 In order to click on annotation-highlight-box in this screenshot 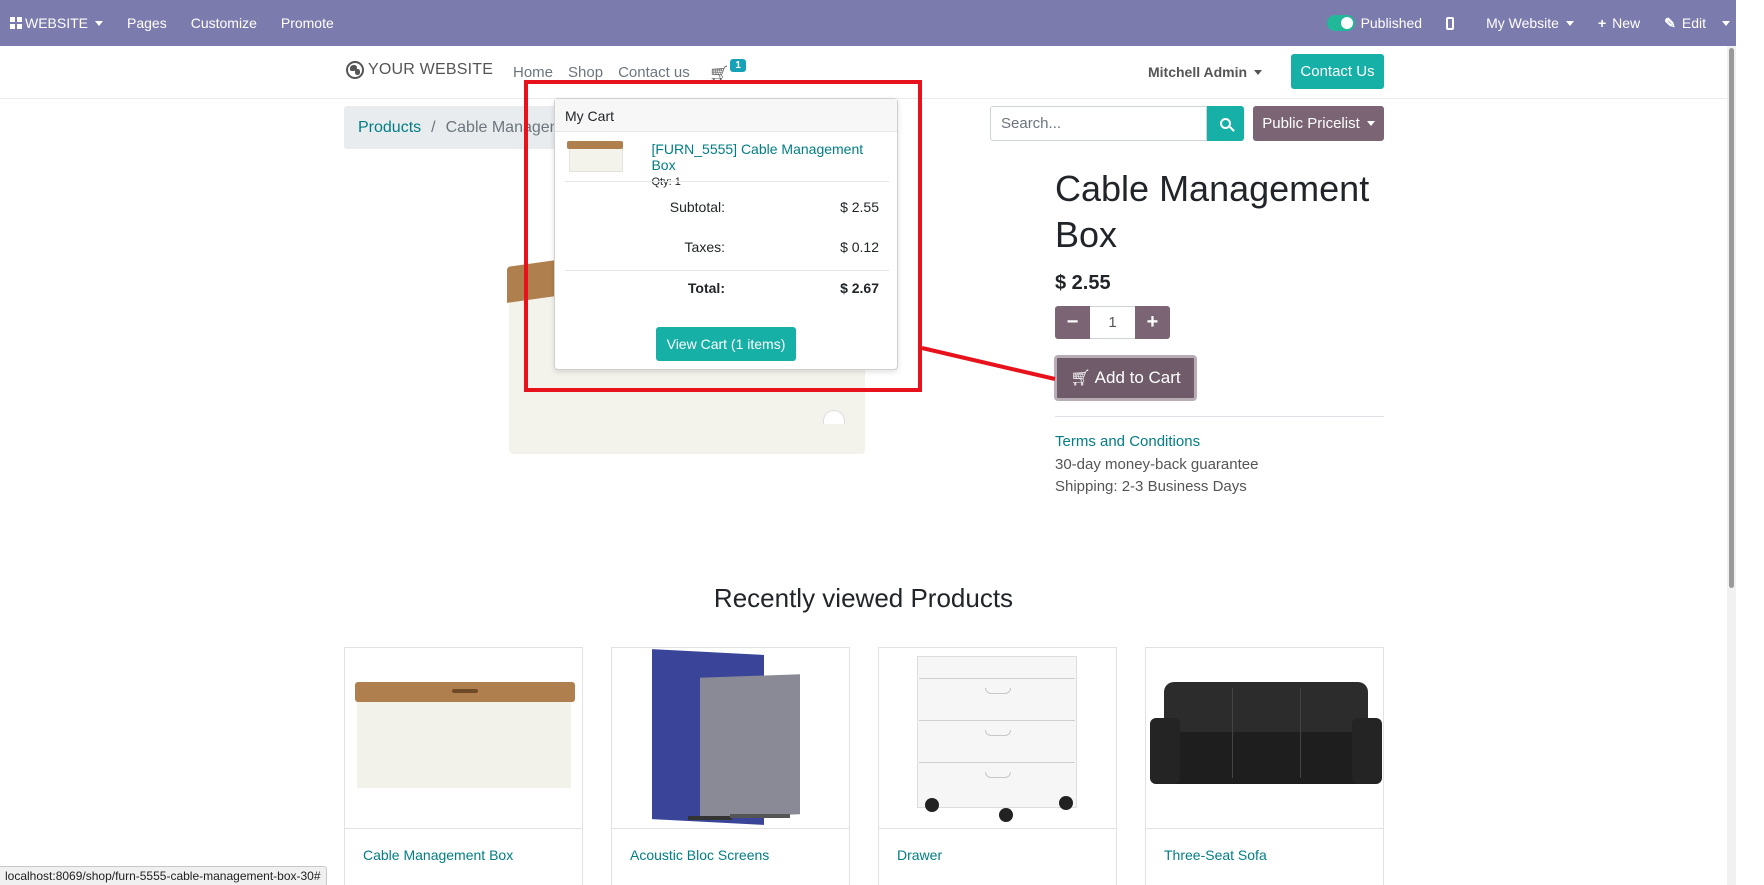, I will do `click(723, 236)`.